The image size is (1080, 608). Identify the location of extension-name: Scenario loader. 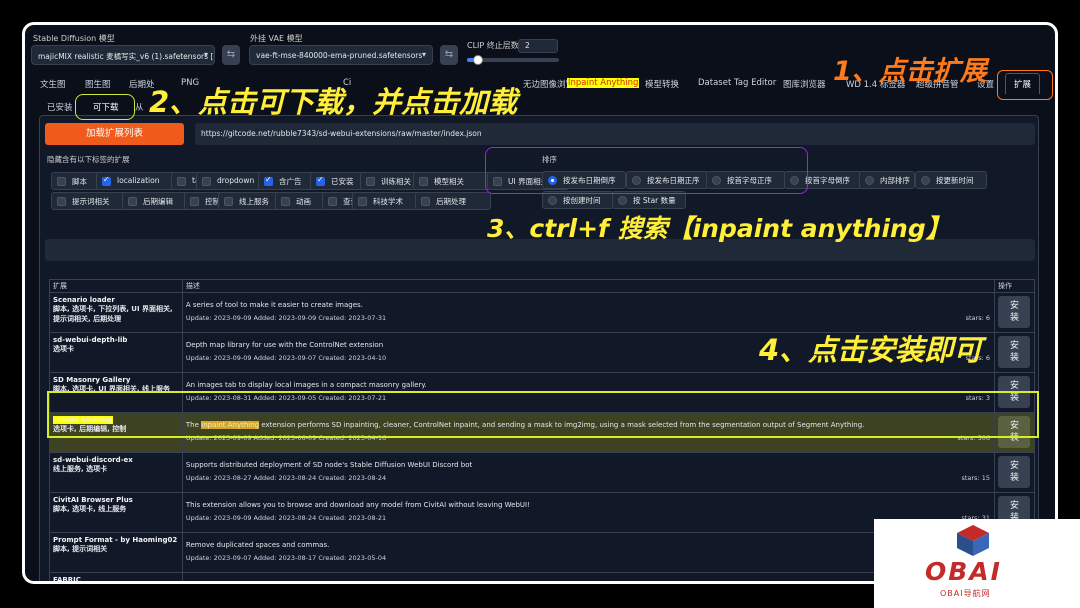
(116, 300).